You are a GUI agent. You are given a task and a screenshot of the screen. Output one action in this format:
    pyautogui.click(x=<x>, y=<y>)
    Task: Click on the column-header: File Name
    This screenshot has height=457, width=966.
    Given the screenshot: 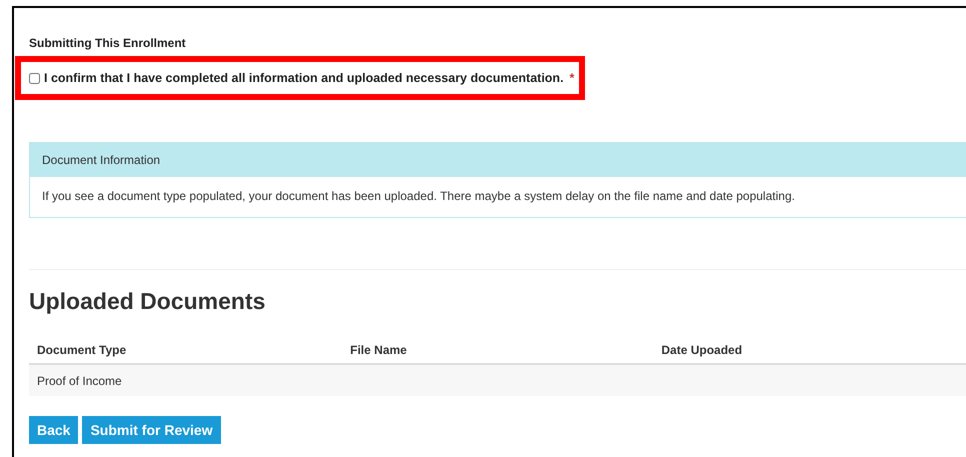 What is the action you would take?
    pyautogui.click(x=378, y=350)
    